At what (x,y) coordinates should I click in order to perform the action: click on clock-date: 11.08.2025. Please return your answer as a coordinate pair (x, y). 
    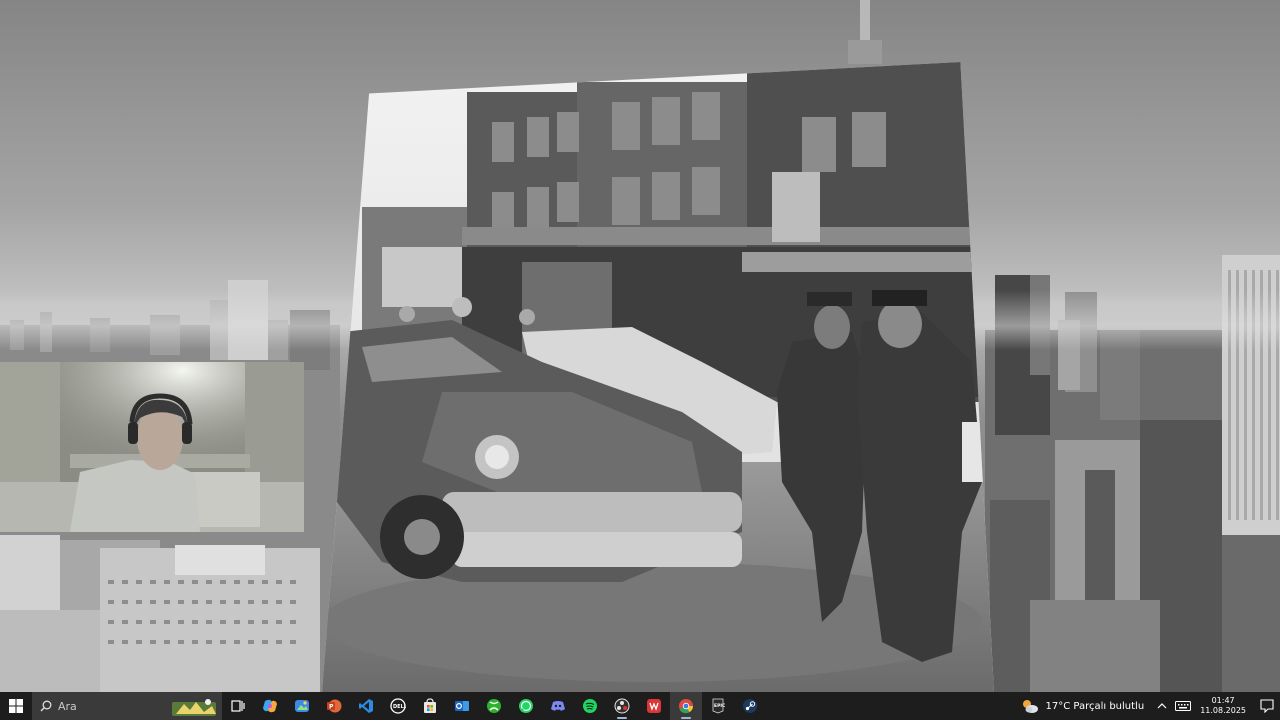
    Looking at the image, I should click on (1223, 710).